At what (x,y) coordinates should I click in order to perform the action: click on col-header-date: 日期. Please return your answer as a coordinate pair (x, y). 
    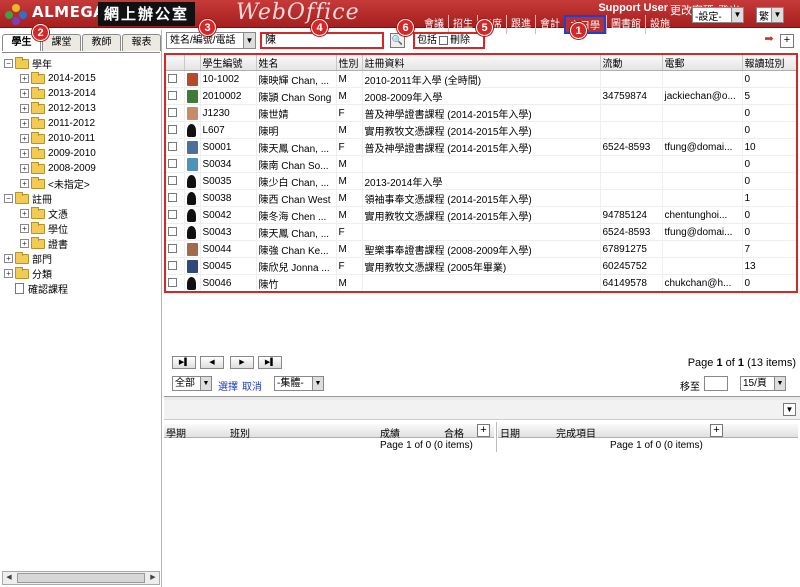
    Looking at the image, I should click on (510, 432).